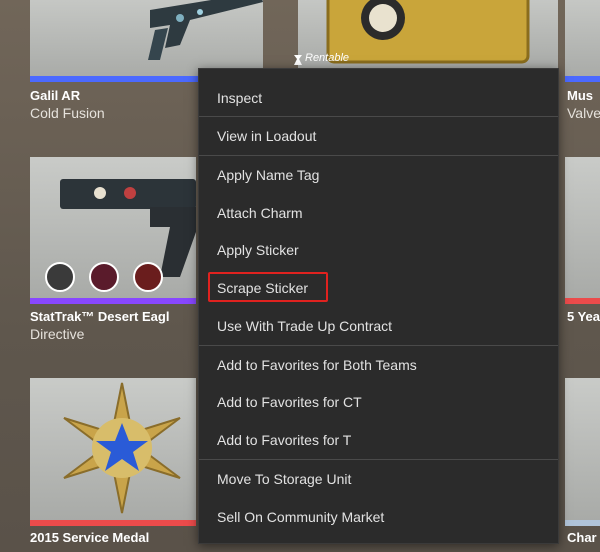 The height and width of the screenshot is (552, 600). Describe the element at coordinates (378, 213) in the screenshot. I see `menu-item-attach-charm: Attach Charm` at that location.